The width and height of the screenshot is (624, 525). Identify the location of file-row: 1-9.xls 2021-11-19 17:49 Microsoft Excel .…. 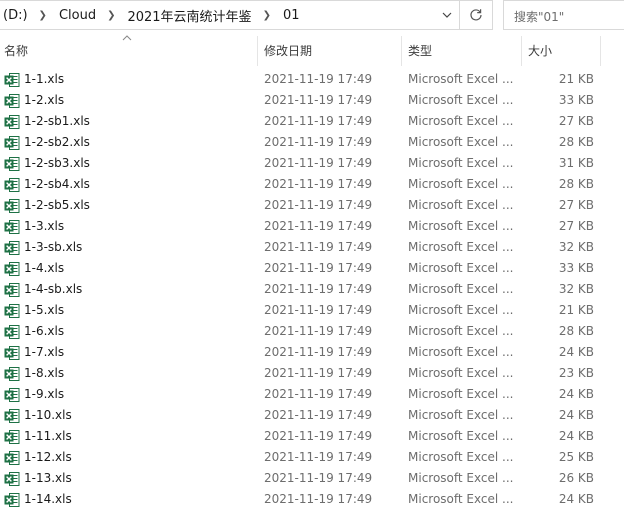
(312, 394).